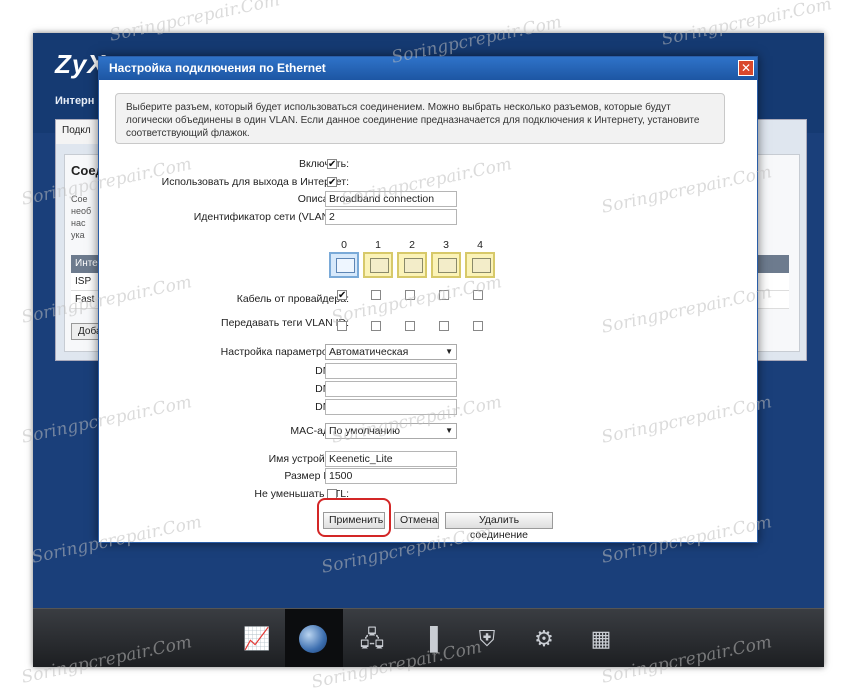 This screenshot has width=857, height=700. What do you see at coordinates (316, 476) in the screenshot?
I see `mtu-label: Размер MTU:` at bounding box center [316, 476].